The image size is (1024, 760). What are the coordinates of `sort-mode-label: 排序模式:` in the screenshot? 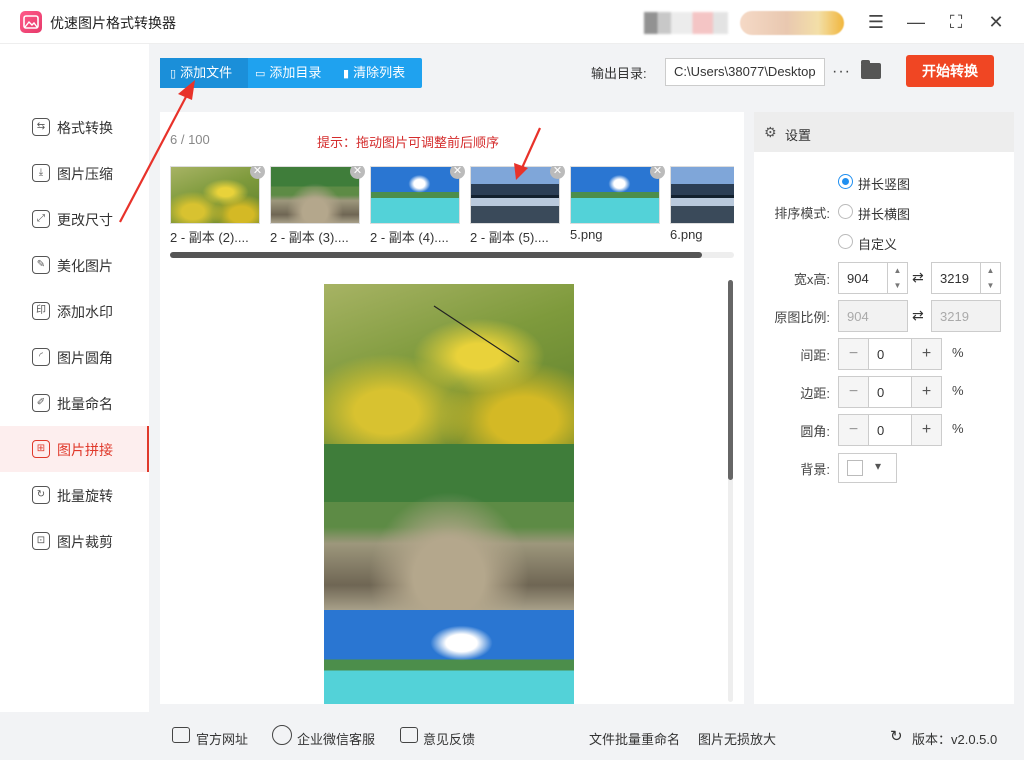 It's located at (802, 213).